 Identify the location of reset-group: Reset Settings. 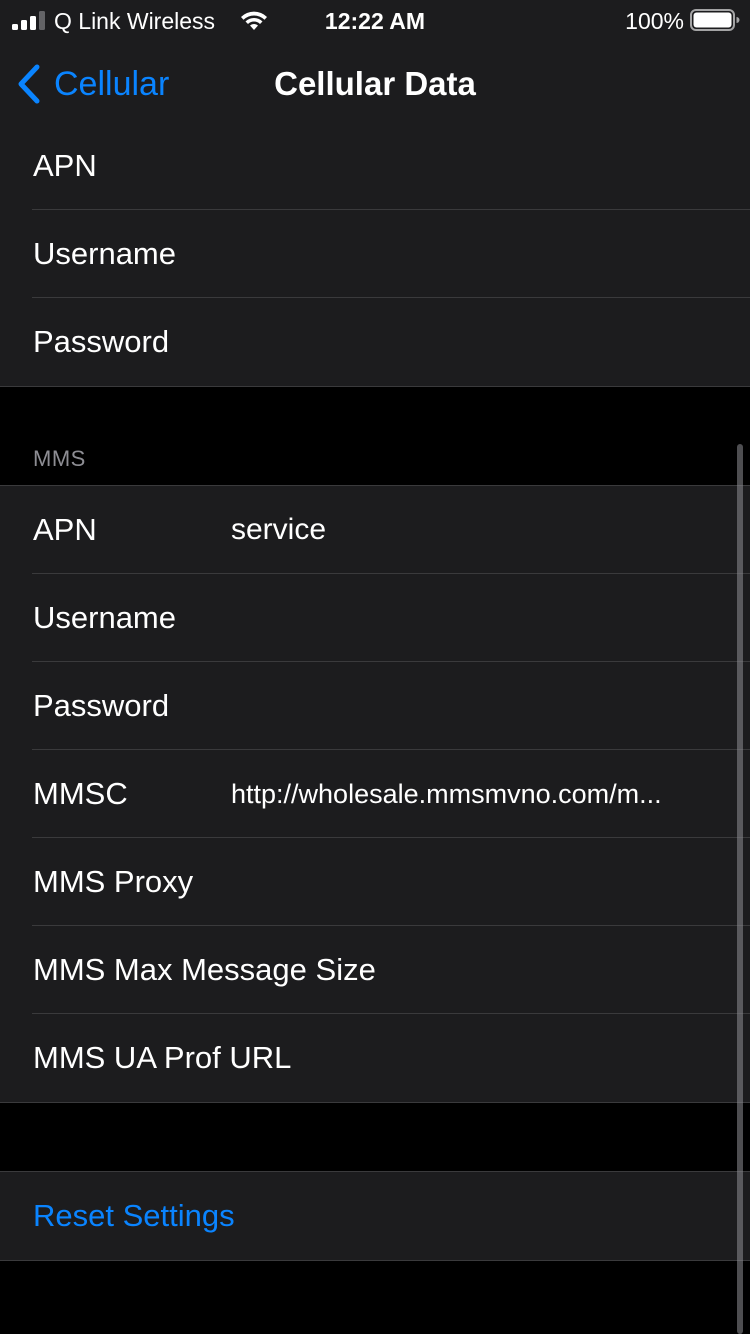
(375, 1216).